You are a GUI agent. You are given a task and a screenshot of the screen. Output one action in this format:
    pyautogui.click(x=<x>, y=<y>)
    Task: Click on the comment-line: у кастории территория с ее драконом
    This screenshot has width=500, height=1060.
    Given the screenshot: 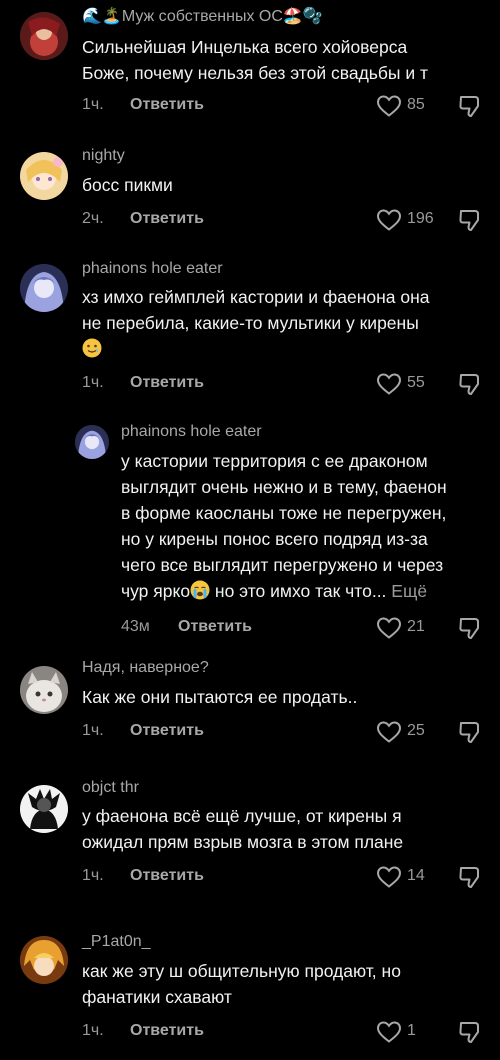 What is the action you would take?
    pyautogui.click(x=274, y=461)
    